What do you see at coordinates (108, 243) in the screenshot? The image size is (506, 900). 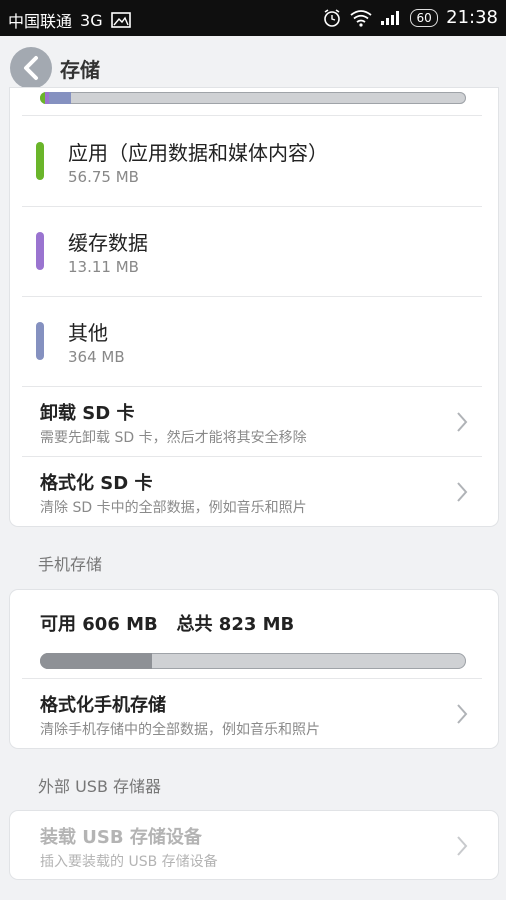 I see `category-title: 缓存数据` at bounding box center [108, 243].